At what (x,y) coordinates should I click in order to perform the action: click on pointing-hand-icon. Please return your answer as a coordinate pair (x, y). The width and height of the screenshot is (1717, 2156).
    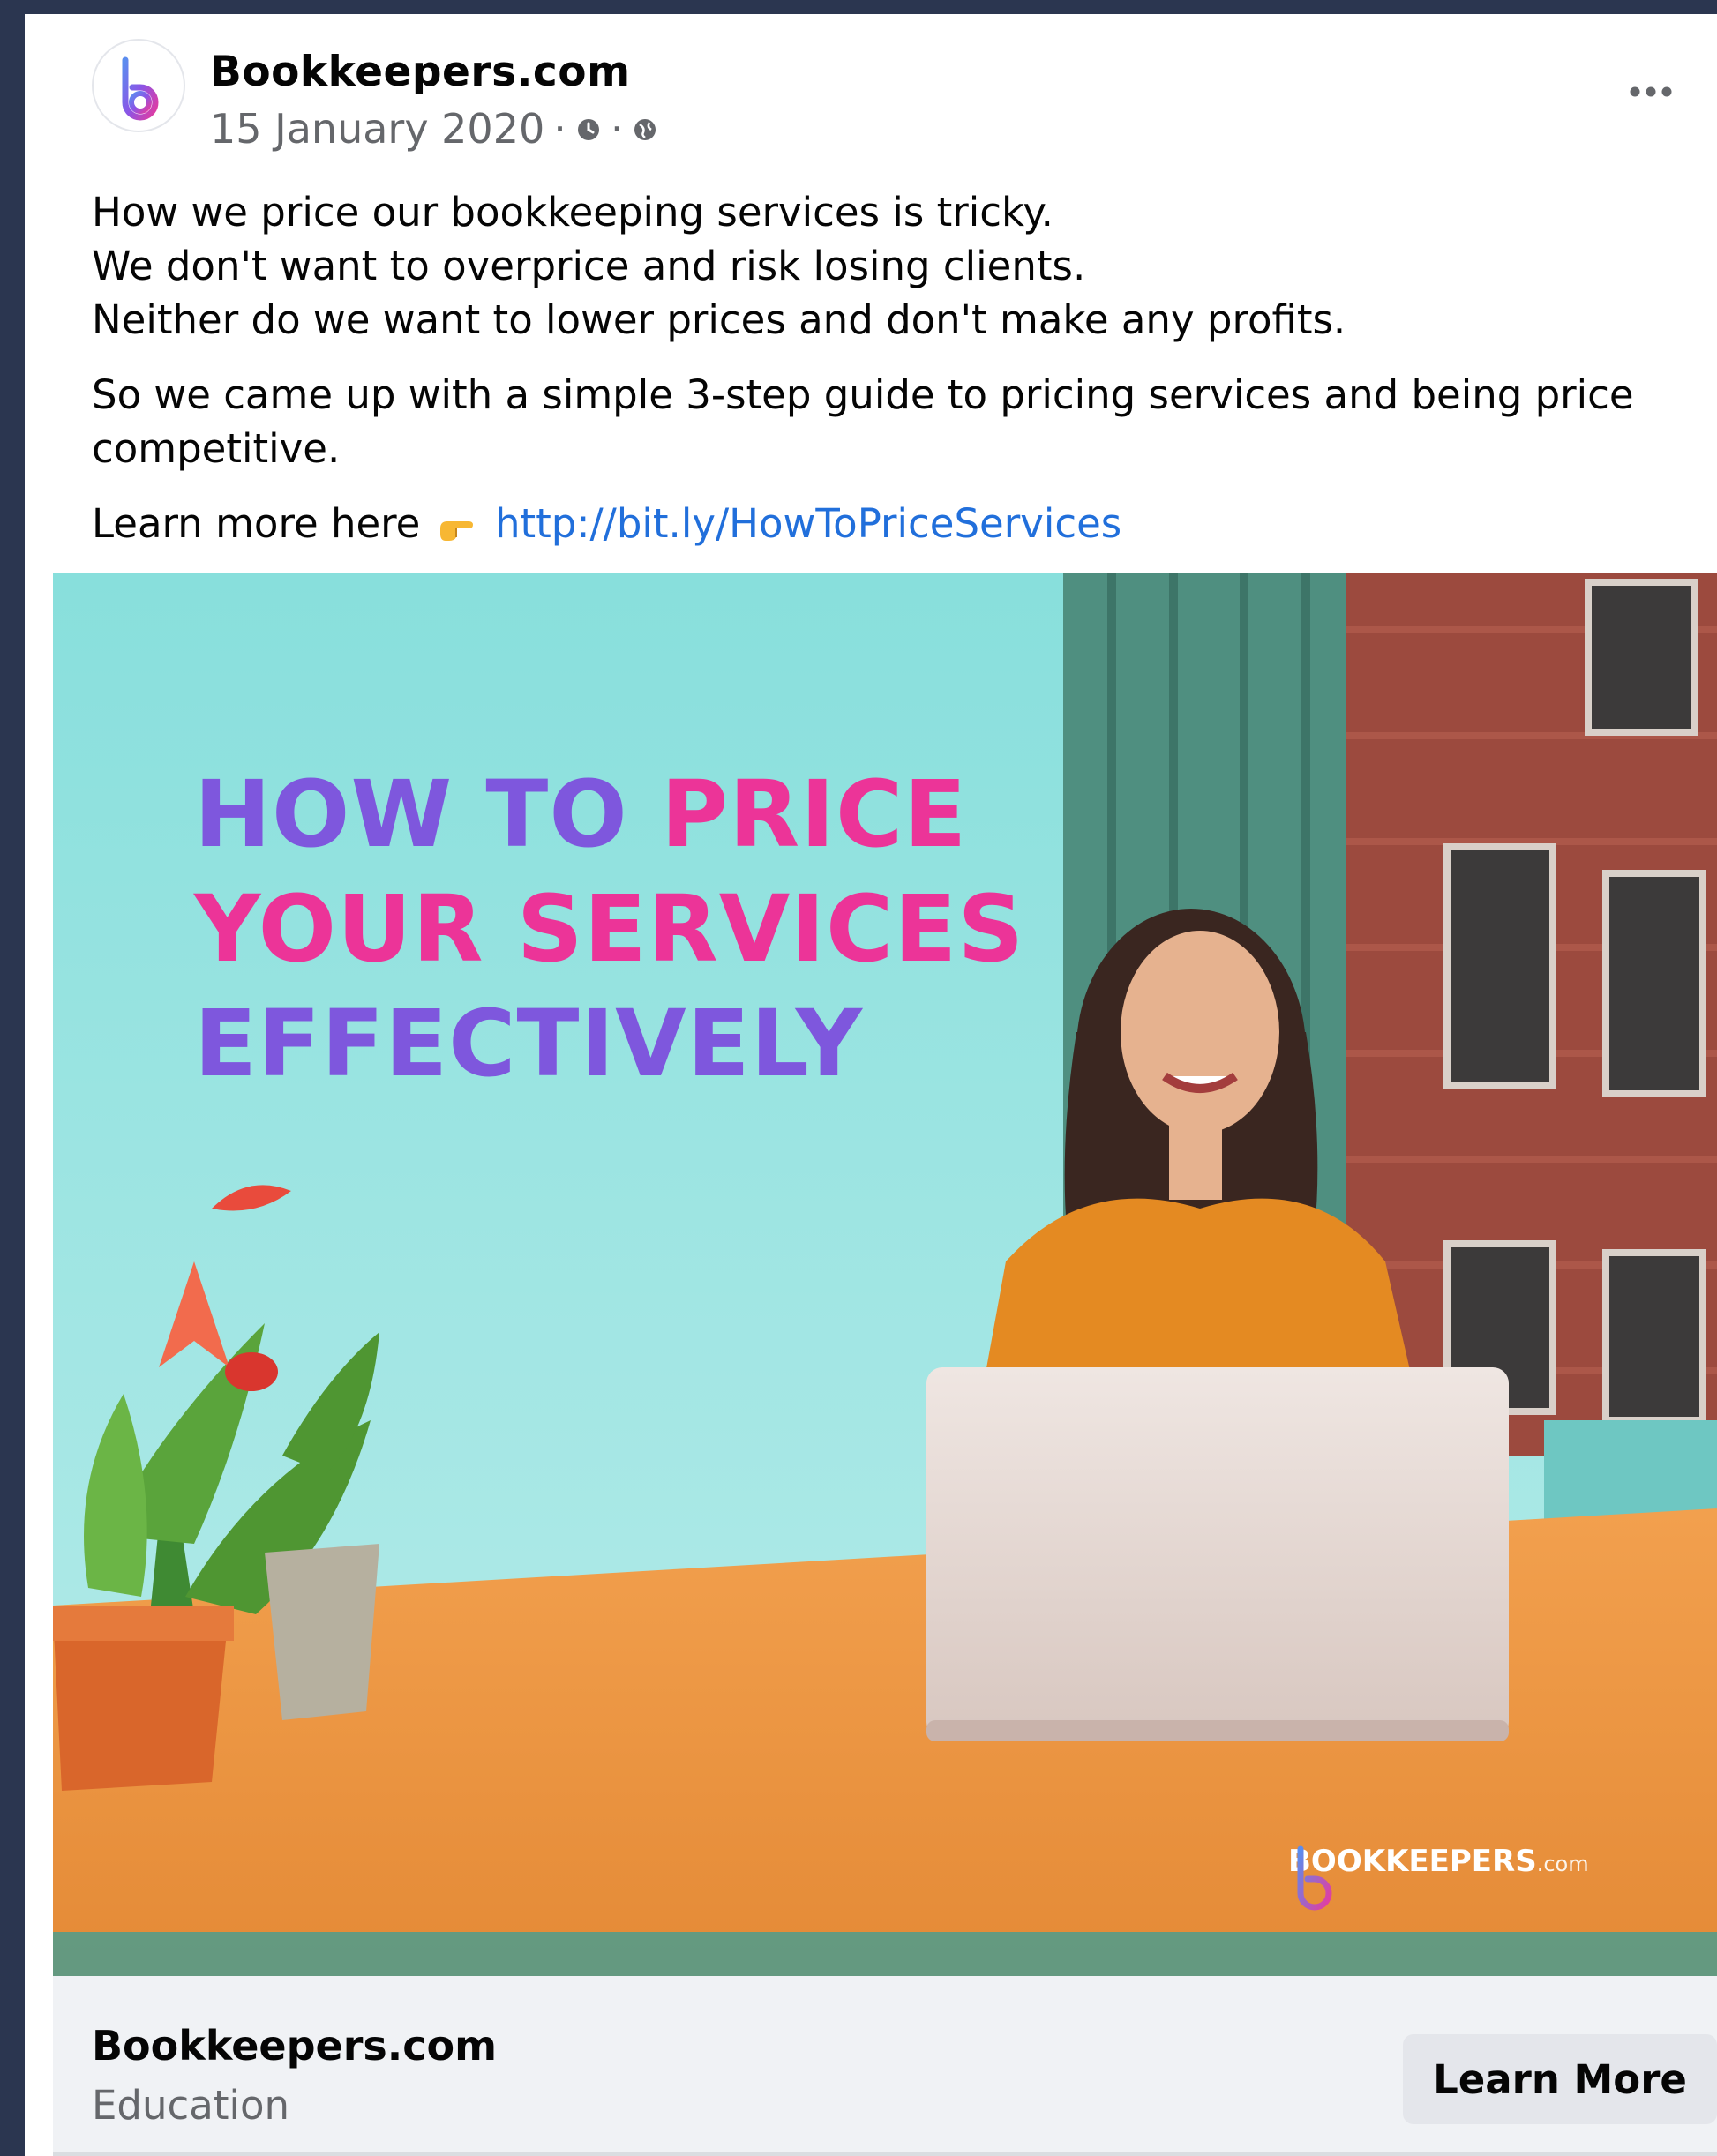
    Looking at the image, I should click on (456, 529).